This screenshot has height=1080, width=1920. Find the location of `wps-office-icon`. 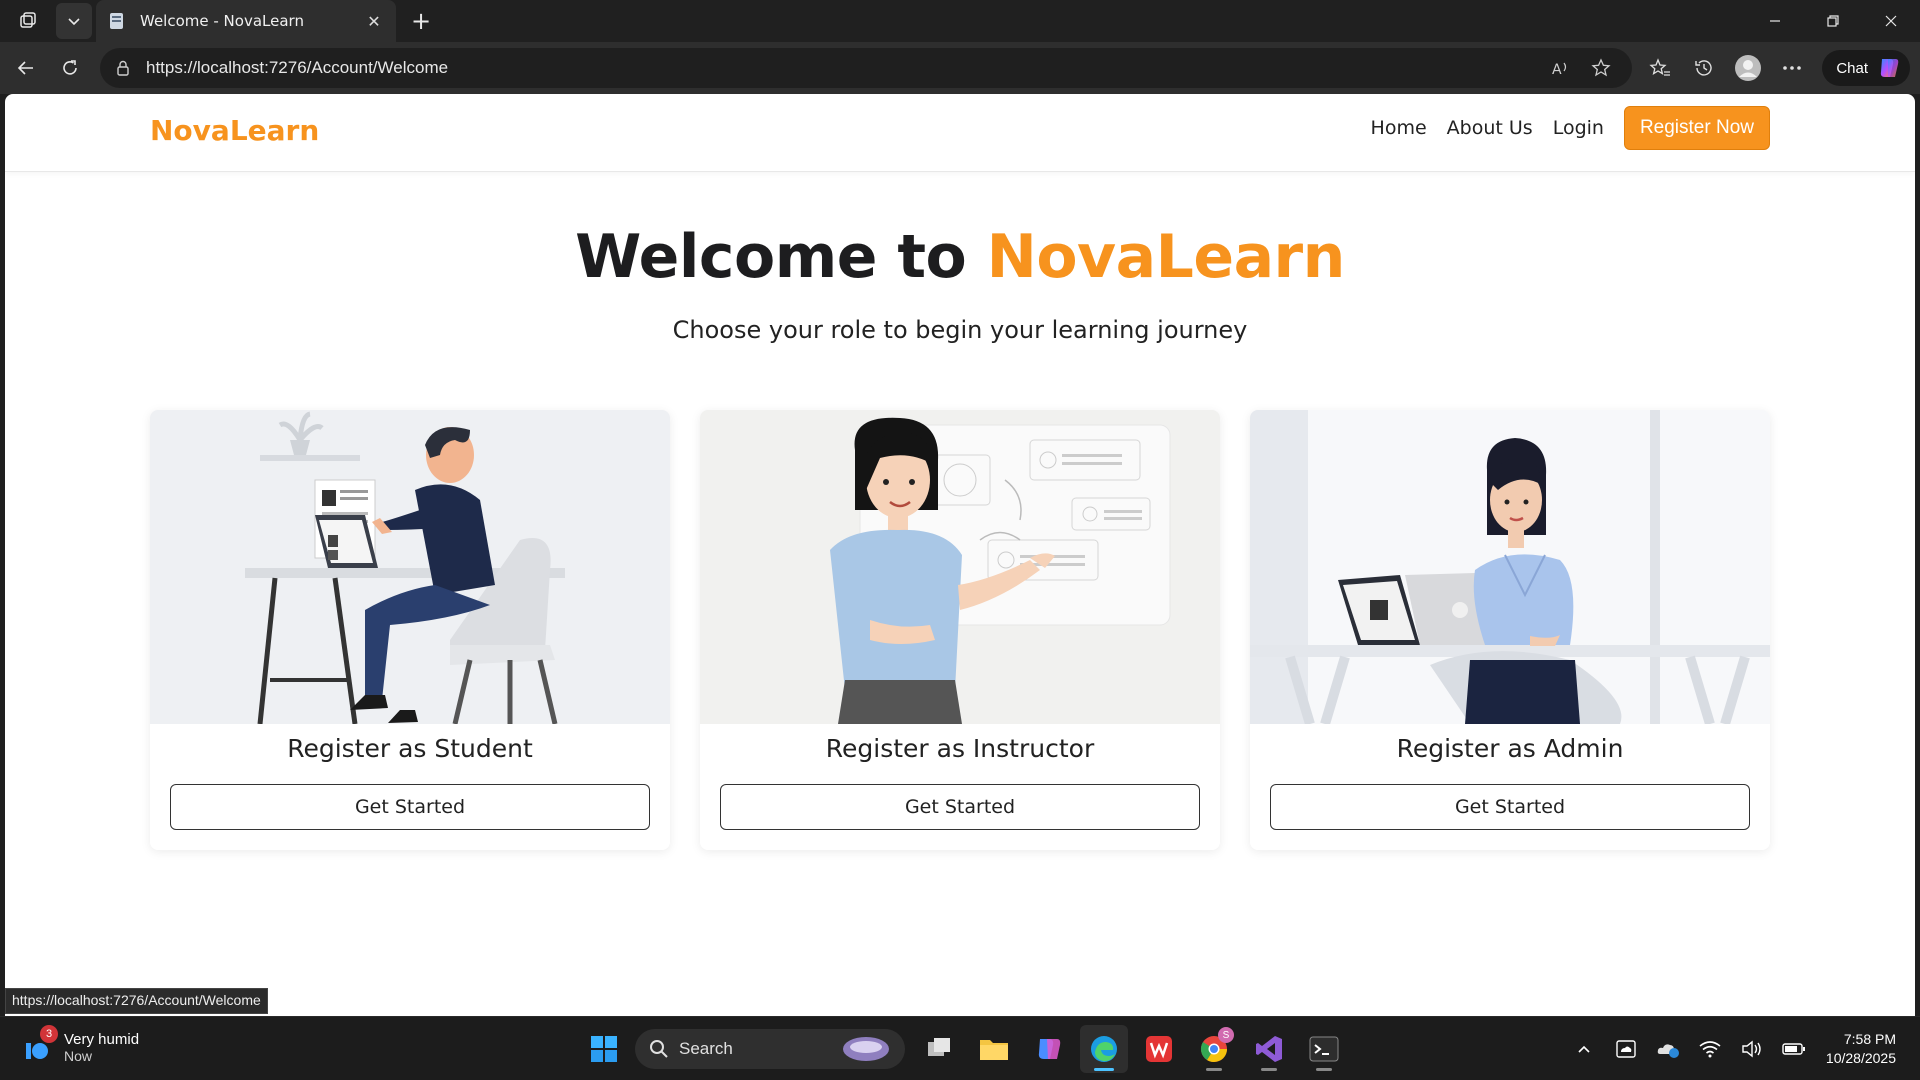

wps-office-icon is located at coordinates (1159, 1049).